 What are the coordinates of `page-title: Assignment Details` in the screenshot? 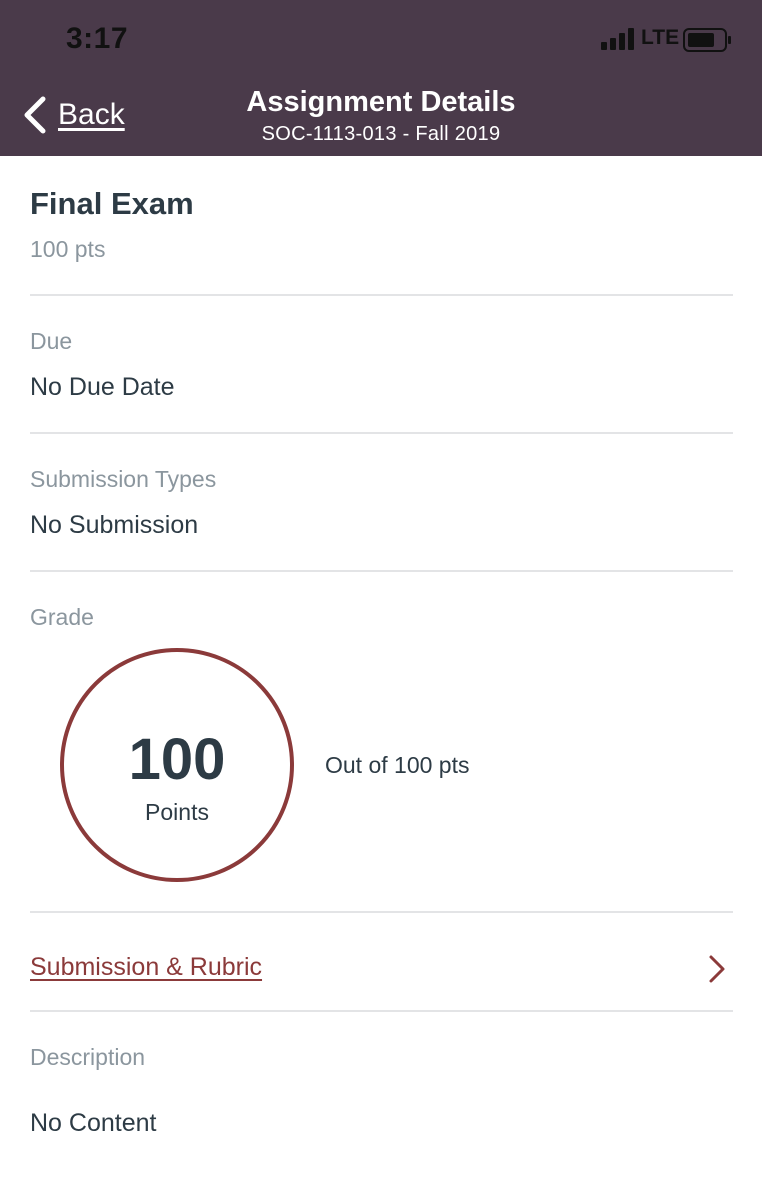 It's located at (381, 102).